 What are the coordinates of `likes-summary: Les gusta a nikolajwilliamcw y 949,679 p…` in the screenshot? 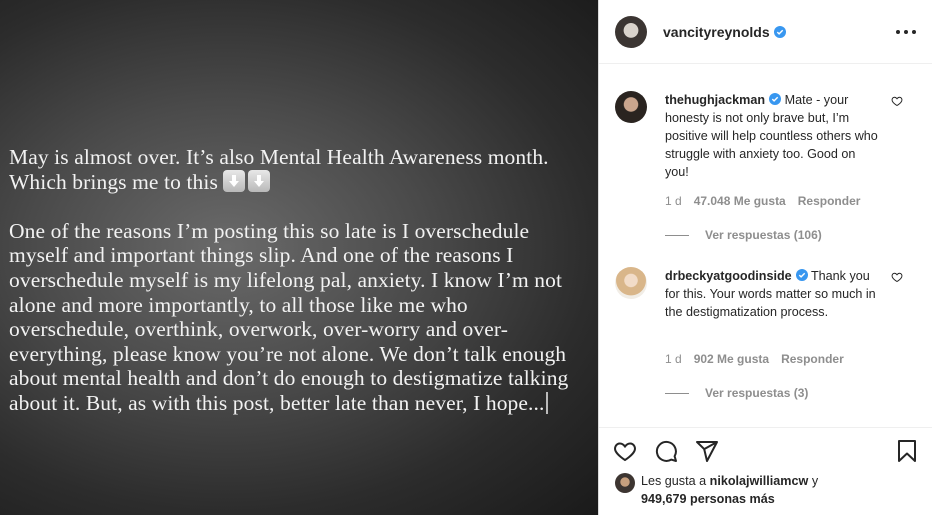 It's located at (716, 490).